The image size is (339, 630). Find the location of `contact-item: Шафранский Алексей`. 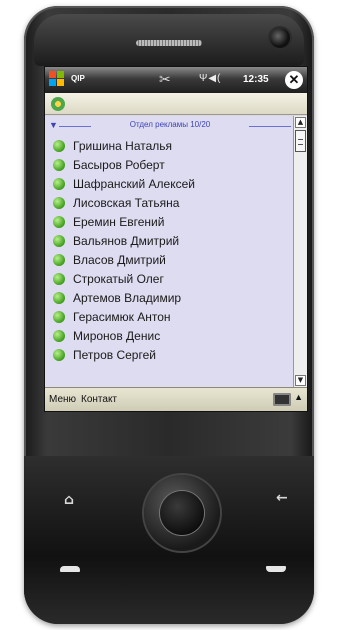

contact-item: Шафранский Алексей is located at coordinates (171, 184).